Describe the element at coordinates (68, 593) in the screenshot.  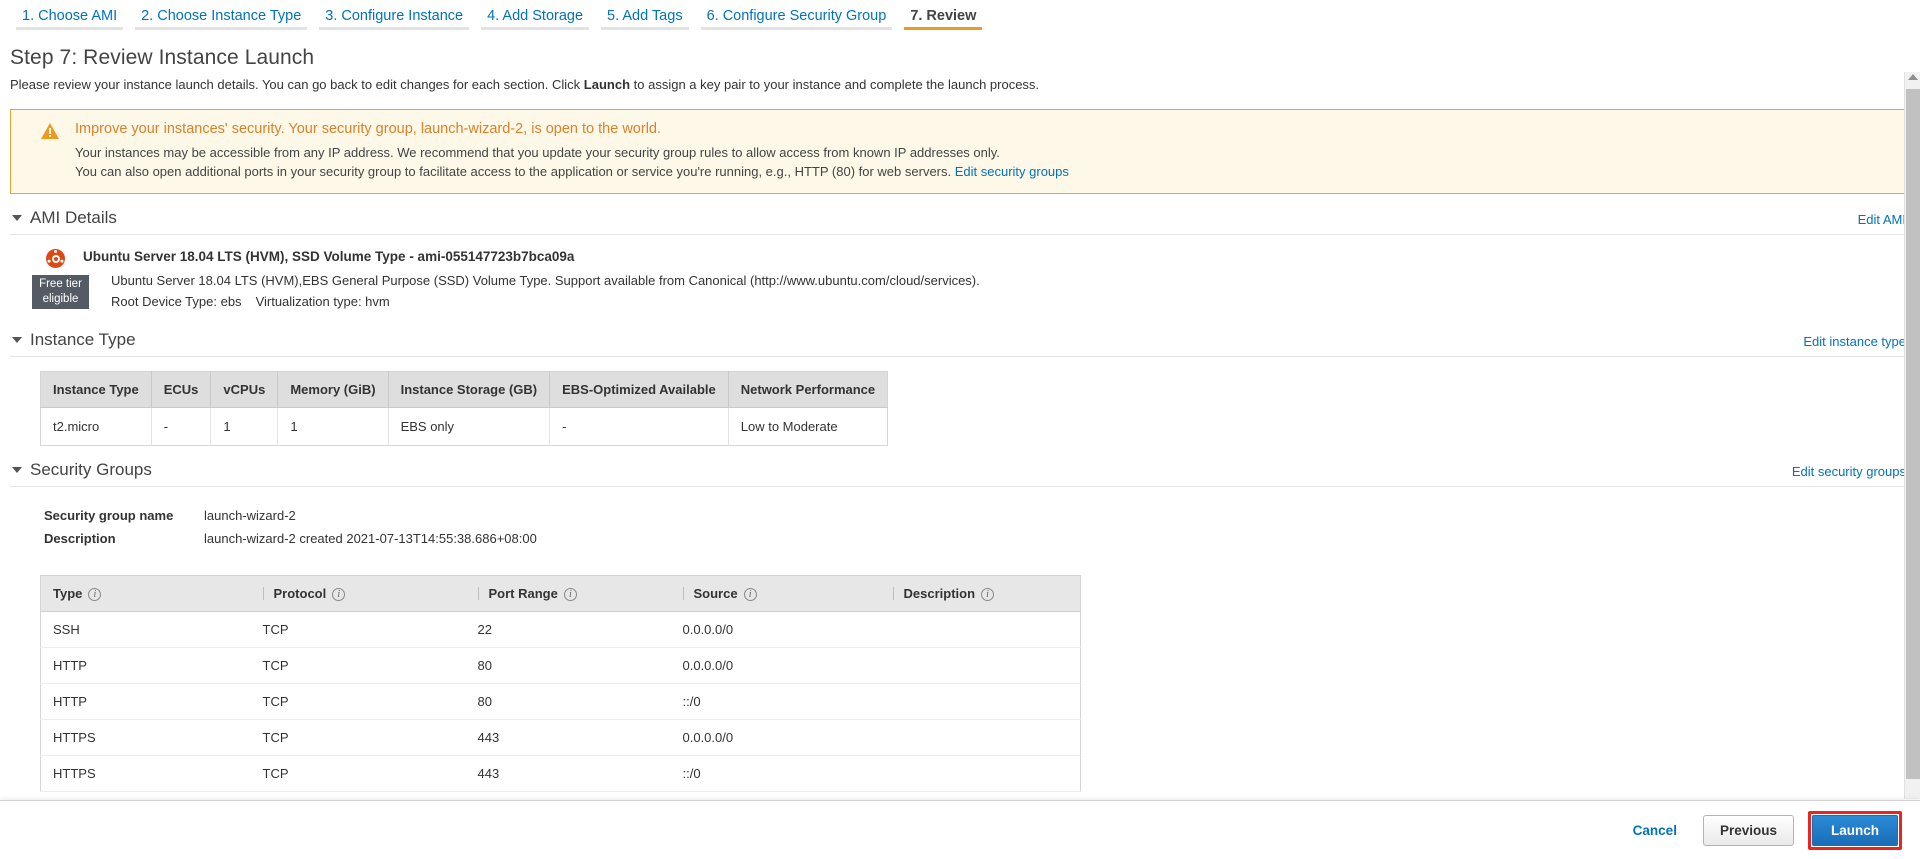
I see `column-header-label: Type` at that location.